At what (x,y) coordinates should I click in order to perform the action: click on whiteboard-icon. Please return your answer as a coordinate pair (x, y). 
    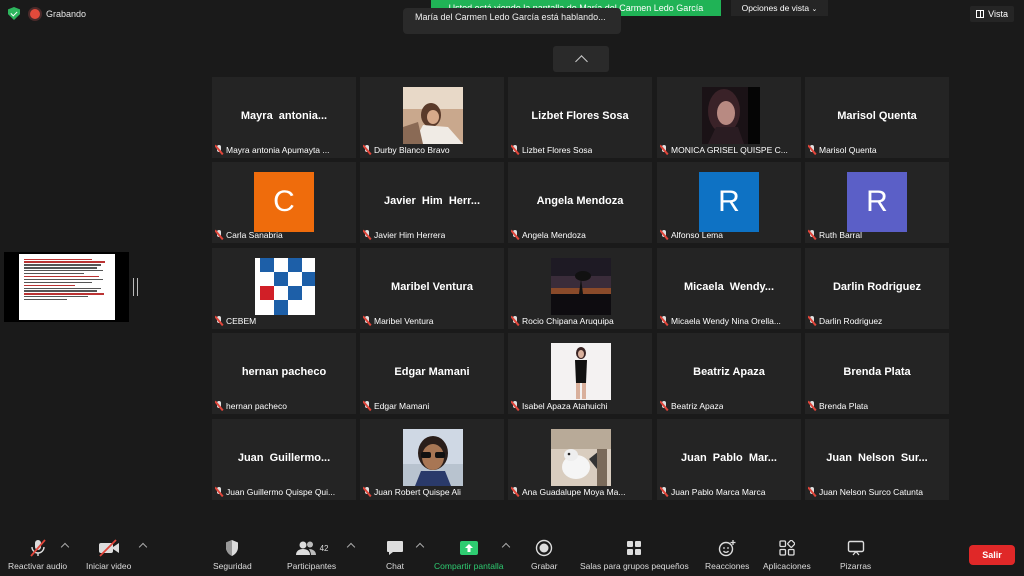
    Looking at the image, I should click on (856, 548).